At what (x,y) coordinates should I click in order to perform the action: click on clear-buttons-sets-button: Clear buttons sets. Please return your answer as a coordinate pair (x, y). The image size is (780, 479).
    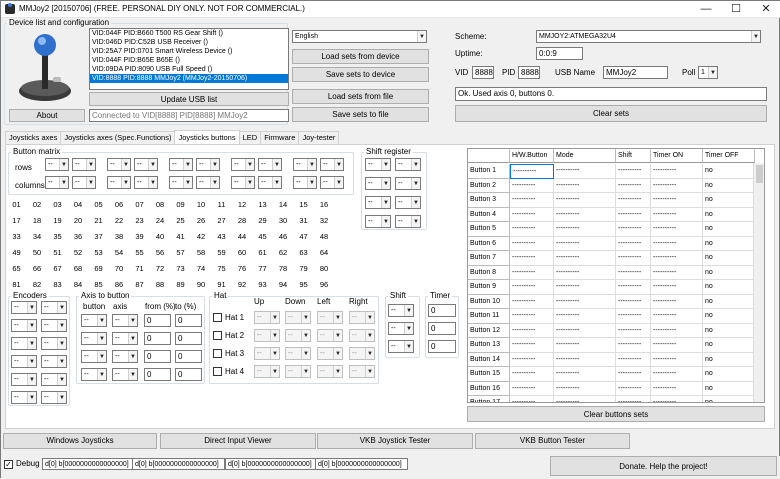
    Looking at the image, I should click on (616, 414).